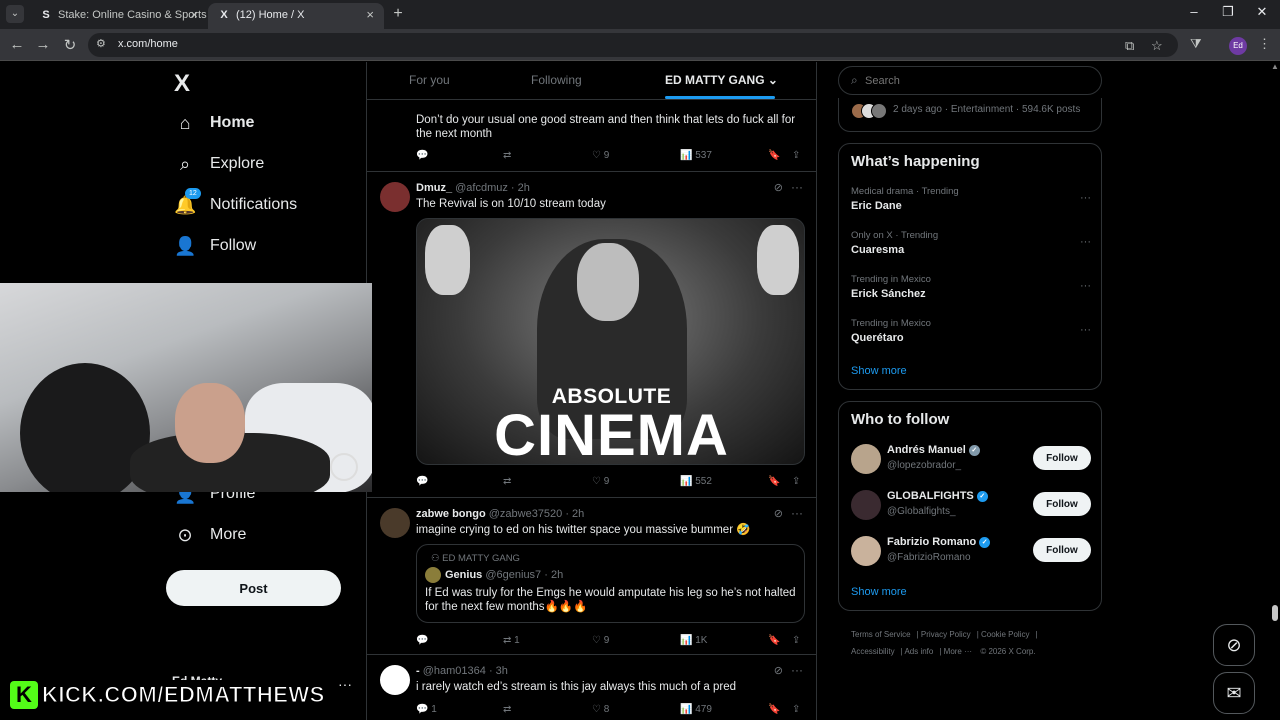 This screenshot has height=720, width=1280. What do you see at coordinates (253, 588) in the screenshot?
I see `post-button: Post` at bounding box center [253, 588].